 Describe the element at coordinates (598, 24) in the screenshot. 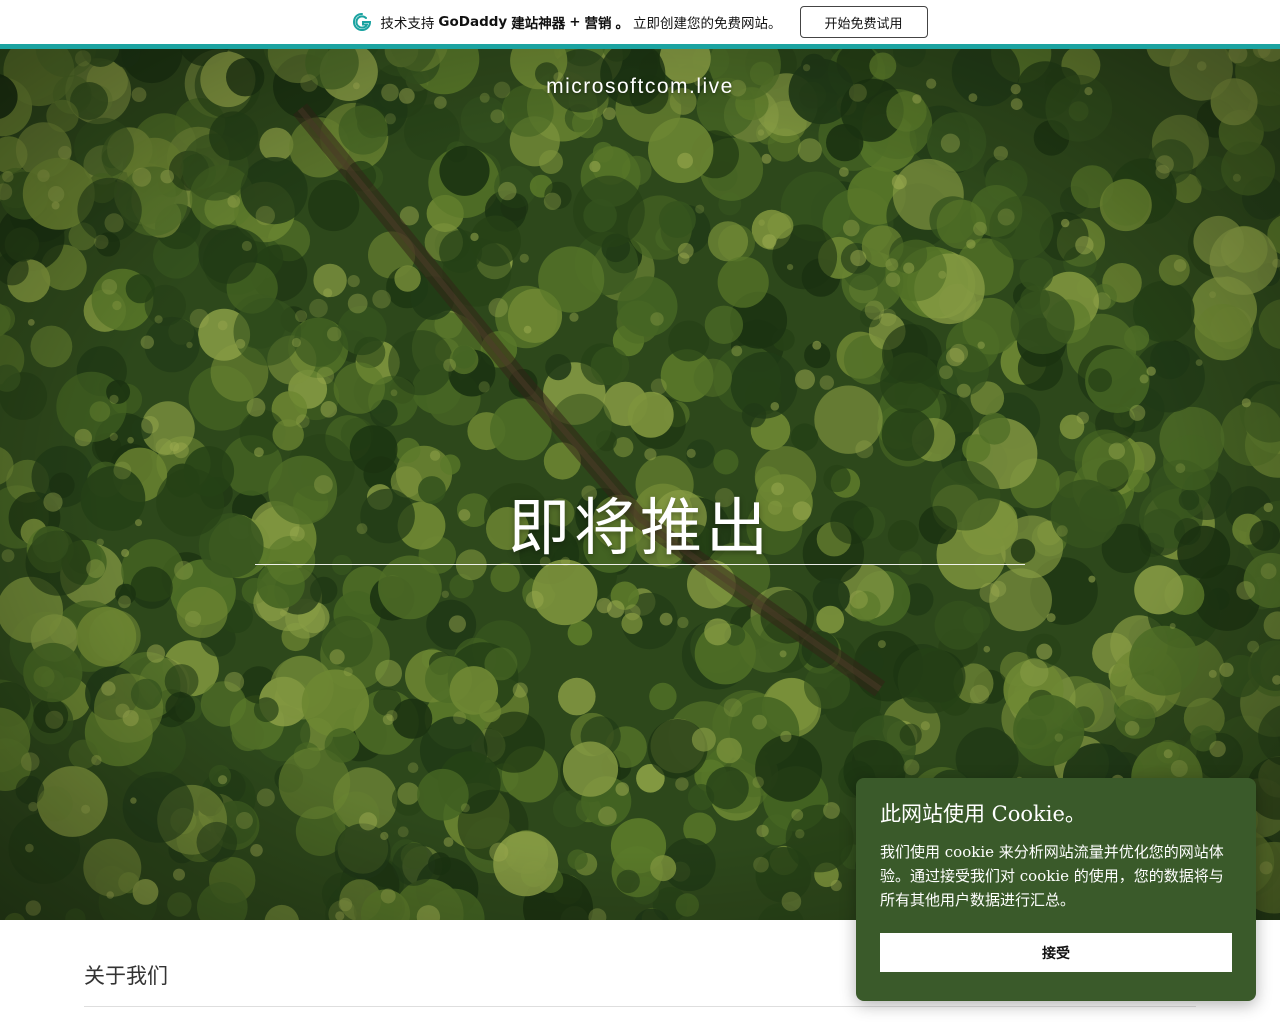

I see `promo-marketing: 营销` at that location.